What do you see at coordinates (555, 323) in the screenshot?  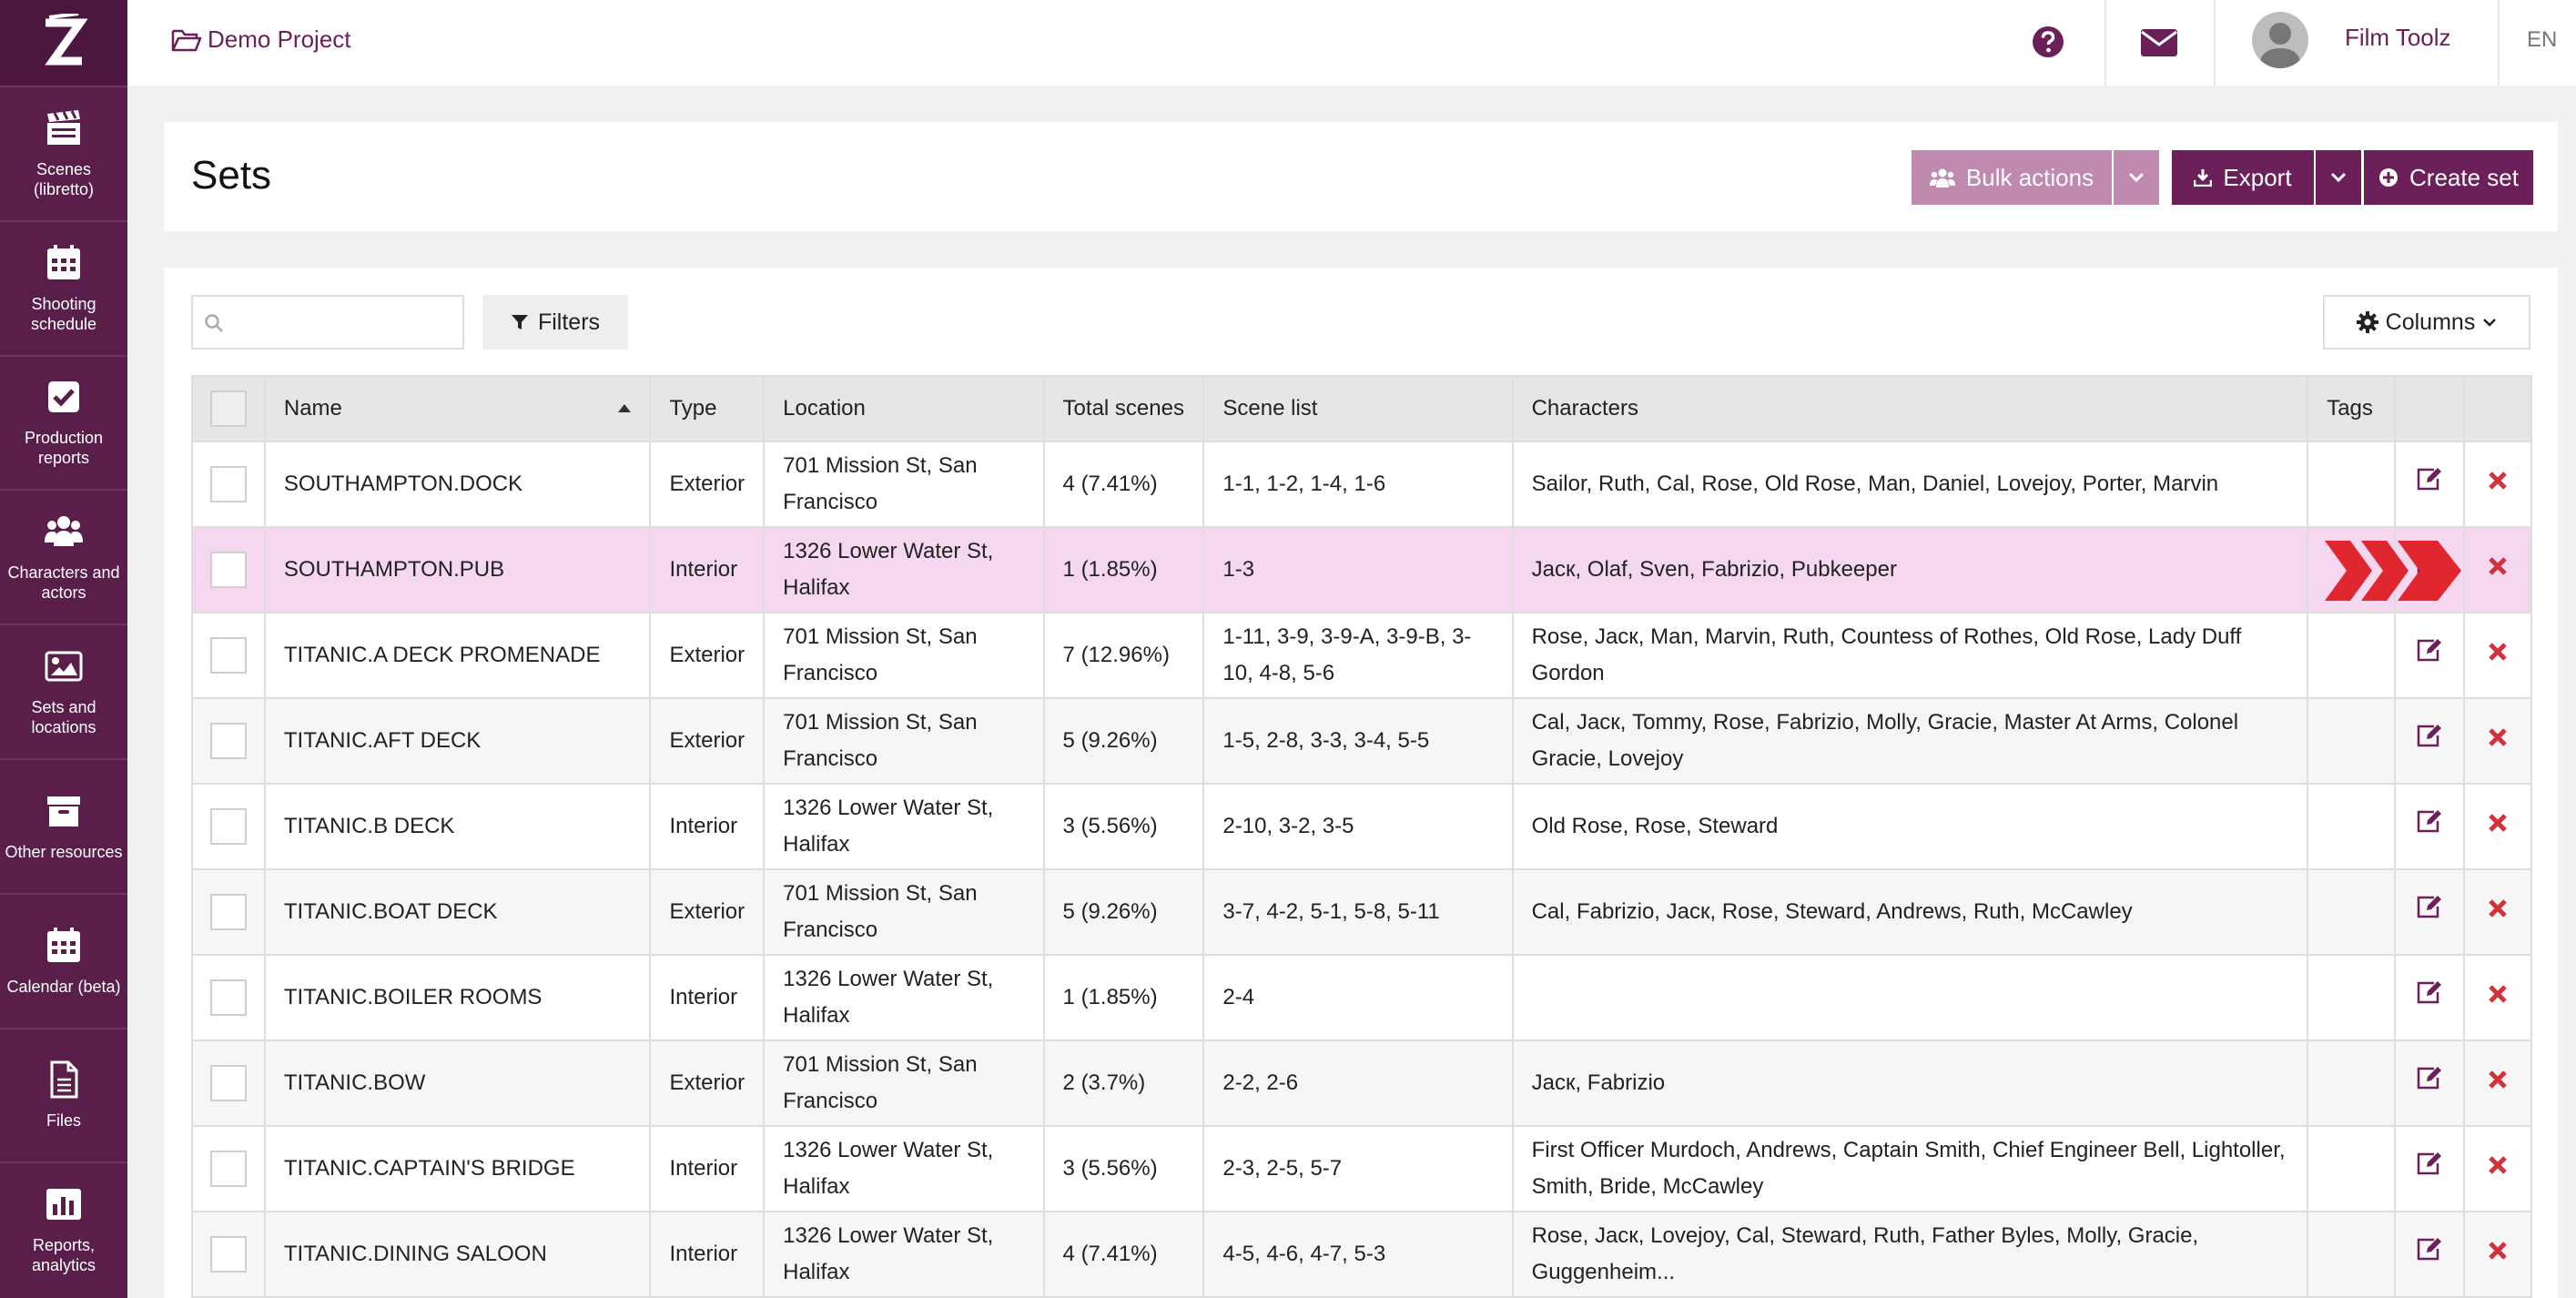 I see `filters-button: Filters` at bounding box center [555, 323].